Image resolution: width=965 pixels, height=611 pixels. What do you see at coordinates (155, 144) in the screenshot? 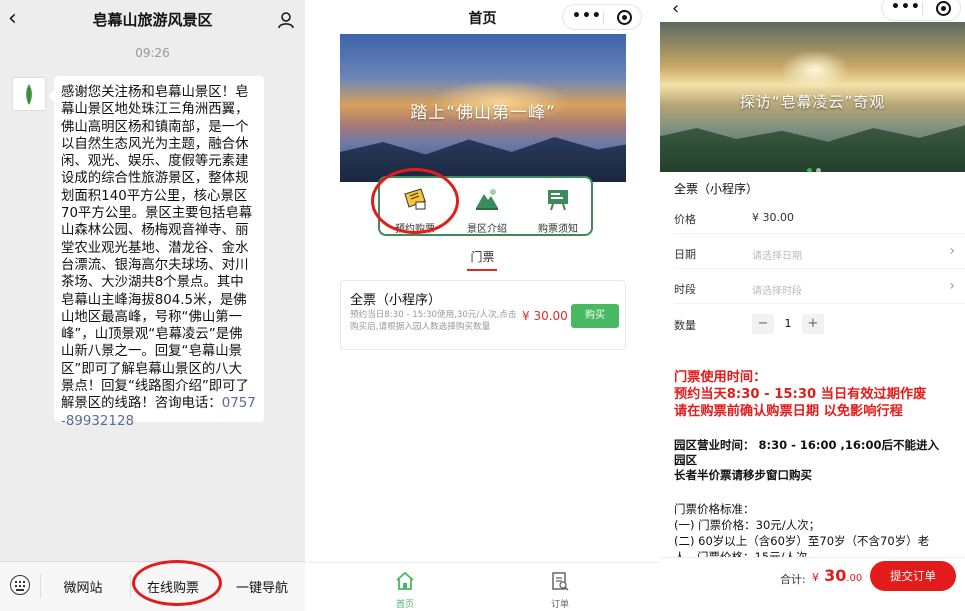
I see `message-line: 以自然生态风光为主题，融合休` at bounding box center [155, 144].